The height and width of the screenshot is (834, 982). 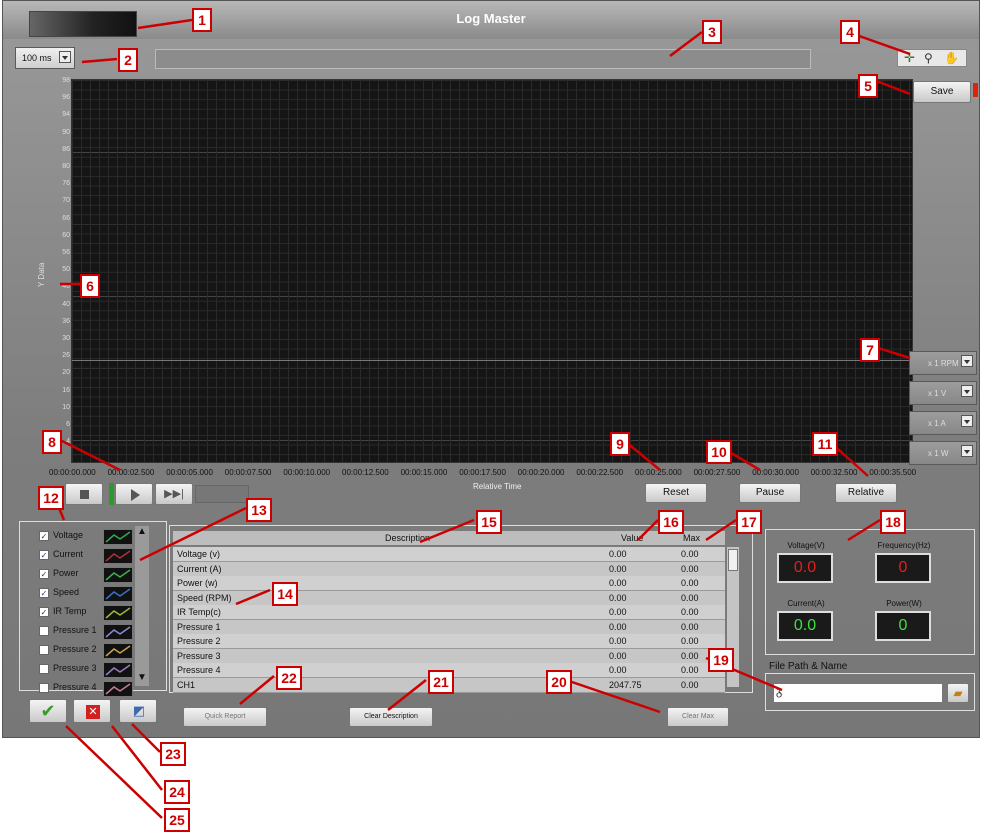 What do you see at coordinates (893, 522) in the screenshot?
I see `callout-18: 18` at bounding box center [893, 522].